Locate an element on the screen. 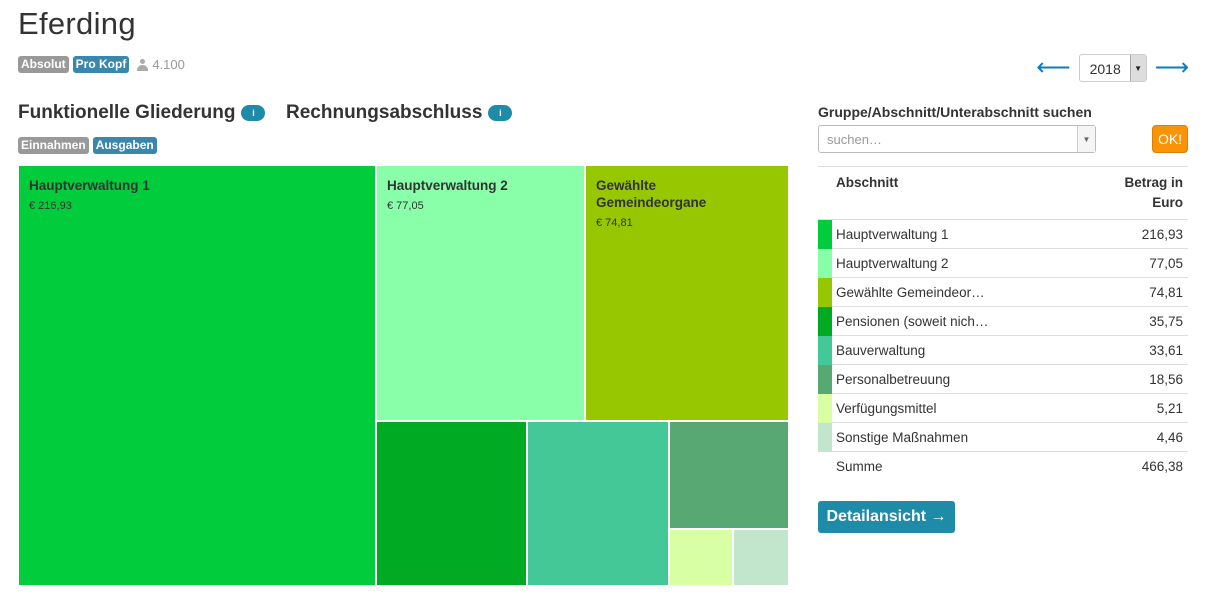 This screenshot has height=600, width=1209. row-value: 33,61 is located at coordinates (1143, 350).